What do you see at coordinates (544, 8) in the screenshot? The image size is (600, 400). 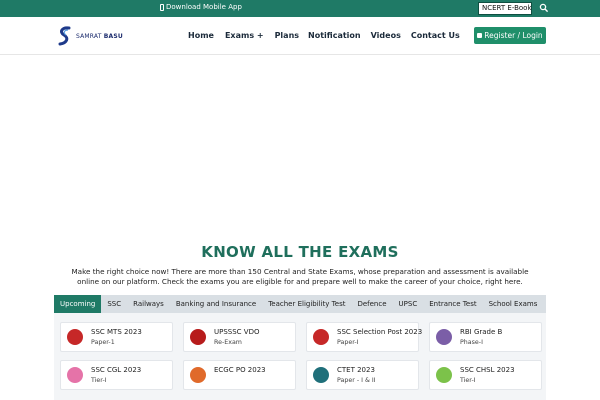 I see `search-icon` at bounding box center [544, 8].